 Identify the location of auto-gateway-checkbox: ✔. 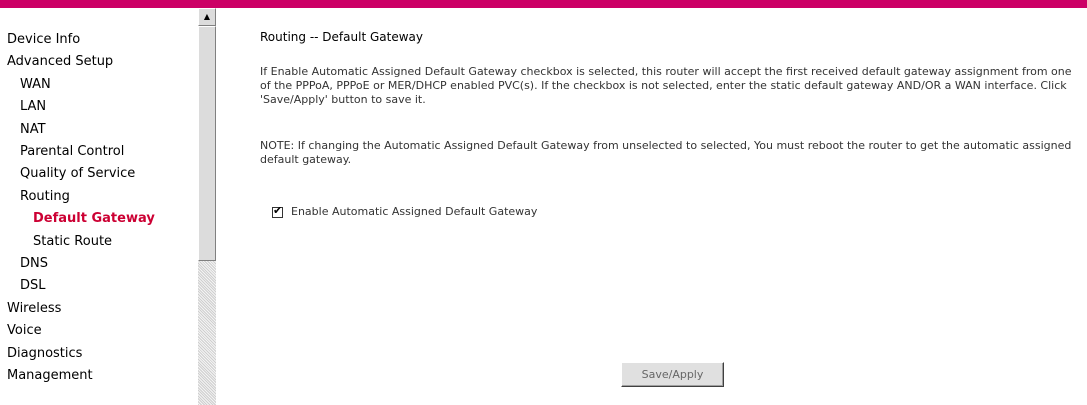
(277, 210).